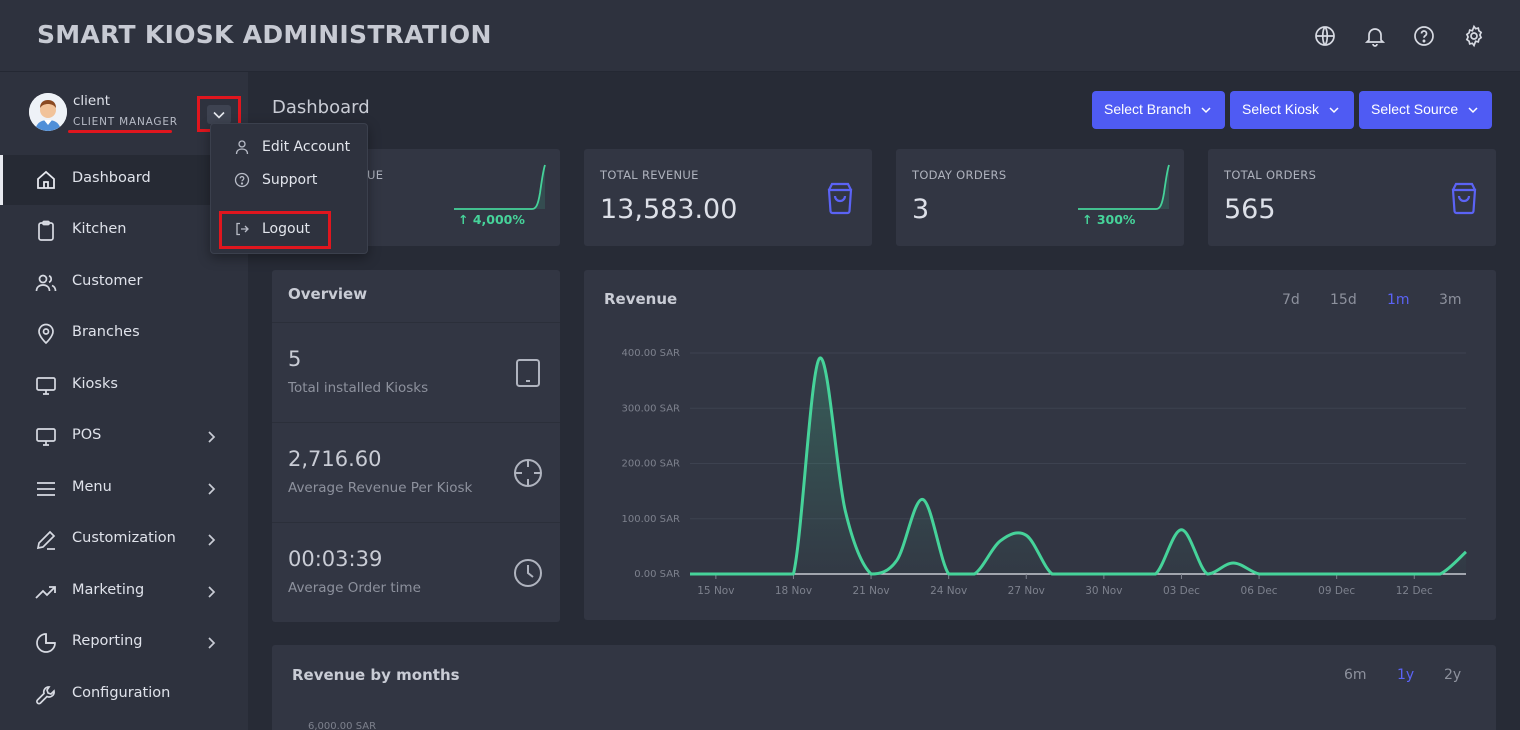 The width and height of the screenshot is (1520, 730). What do you see at coordinates (358, 388) in the screenshot?
I see `overview-label: Total installed Kiosks` at bounding box center [358, 388].